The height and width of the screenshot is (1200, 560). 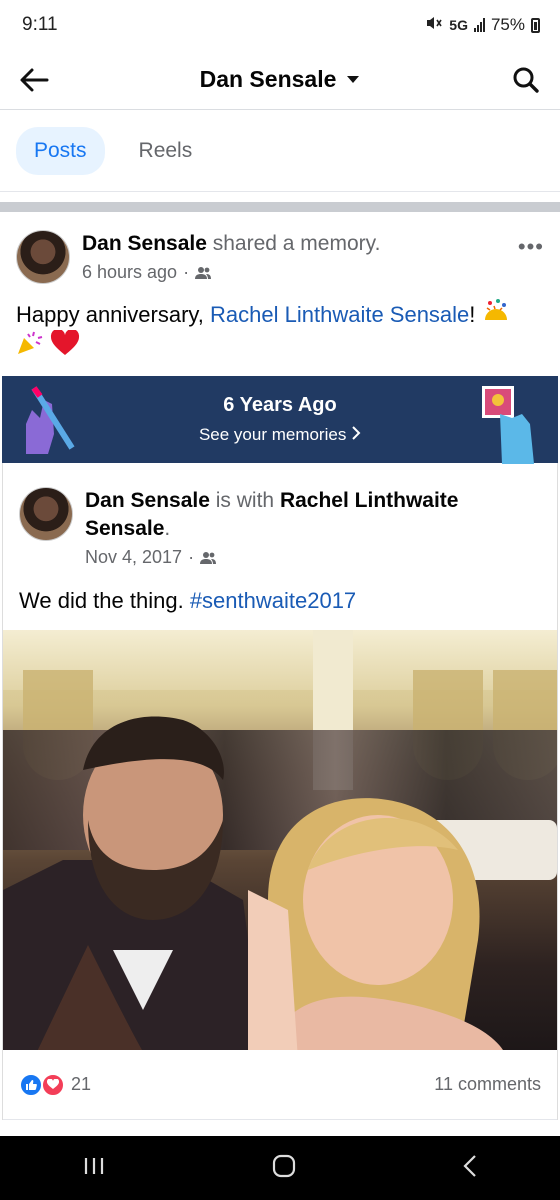 I want to click on reaction-summary: 21, so click(x=55, y=1084).